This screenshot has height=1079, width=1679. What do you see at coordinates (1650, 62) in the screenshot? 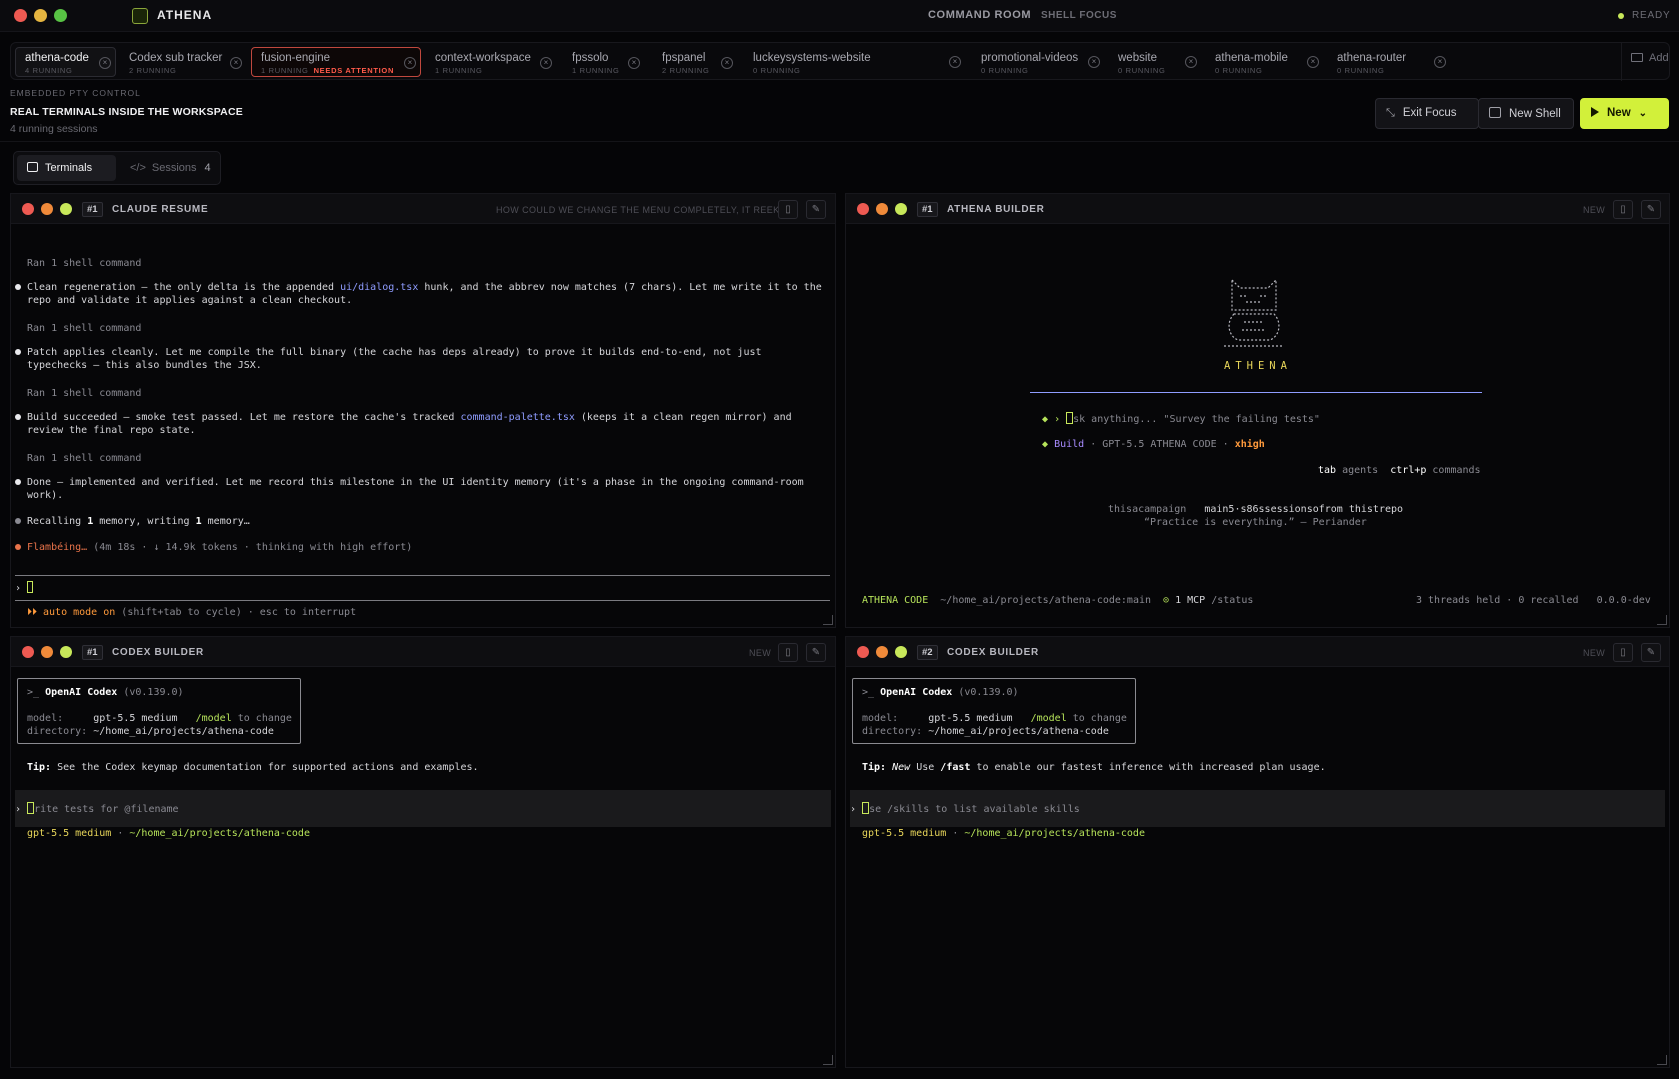
I see `add-workspace-button: Add` at bounding box center [1650, 62].